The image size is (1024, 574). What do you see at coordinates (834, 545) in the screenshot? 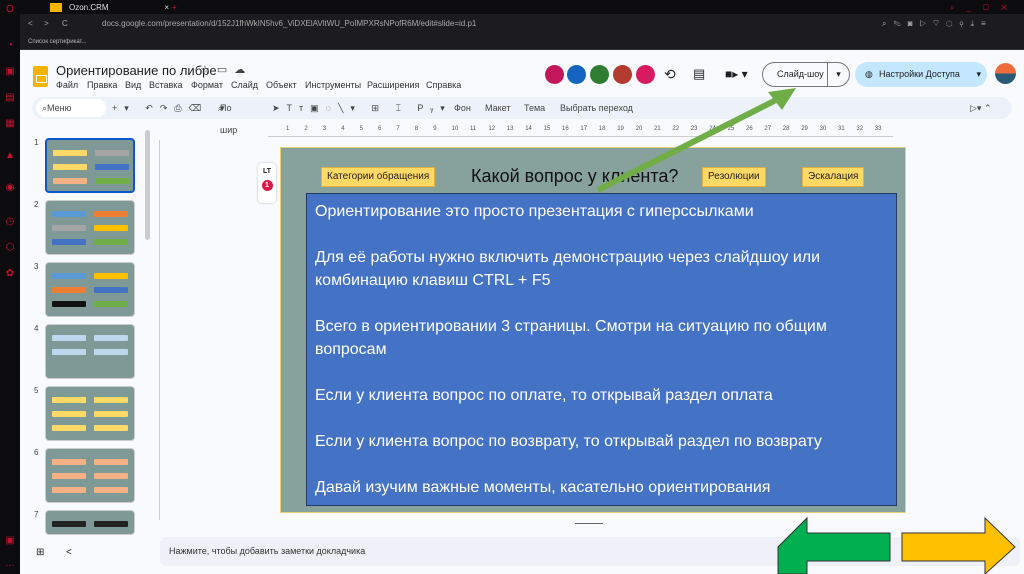
I see `previous-arrow-button` at bounding box center [834, 545].